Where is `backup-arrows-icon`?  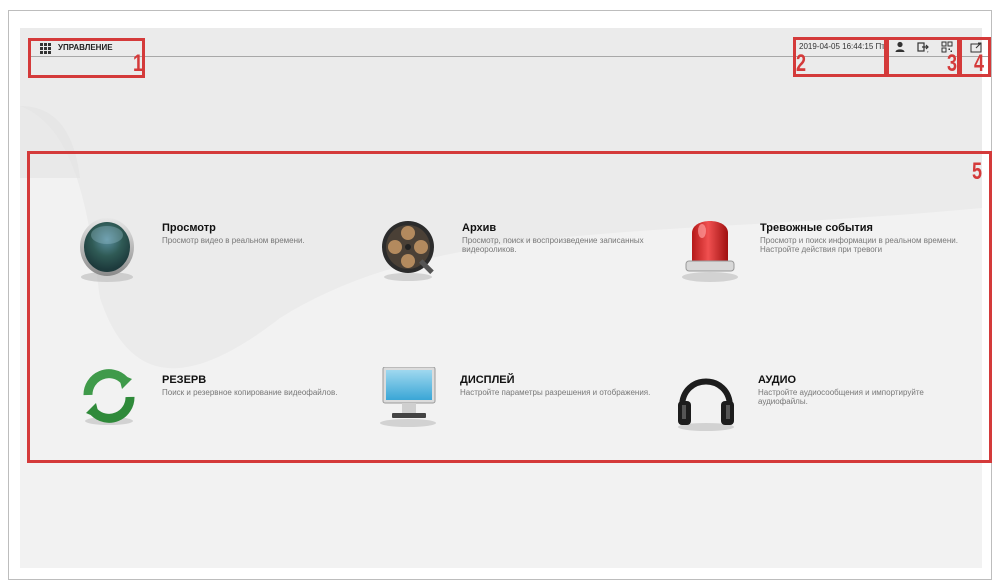
backup-arrows-icon is located at coordinates (114, 407).